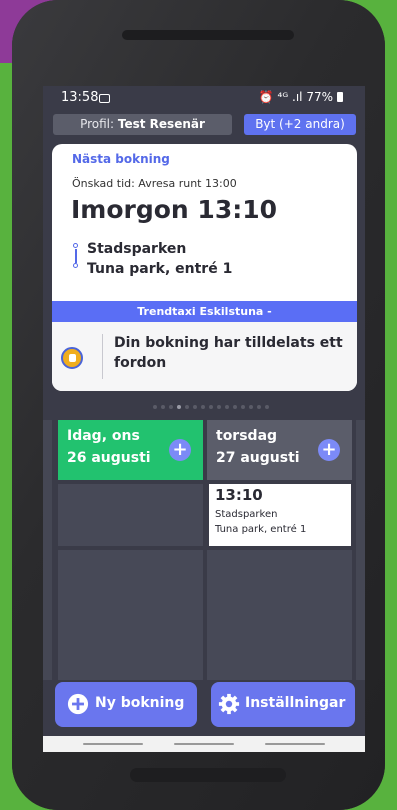 This screenshot has width=397, height=810. What do you see at coordinates (239, 495) in the screenshot?
I see `booking-time: 13:10` at bounding box center [239, 495].